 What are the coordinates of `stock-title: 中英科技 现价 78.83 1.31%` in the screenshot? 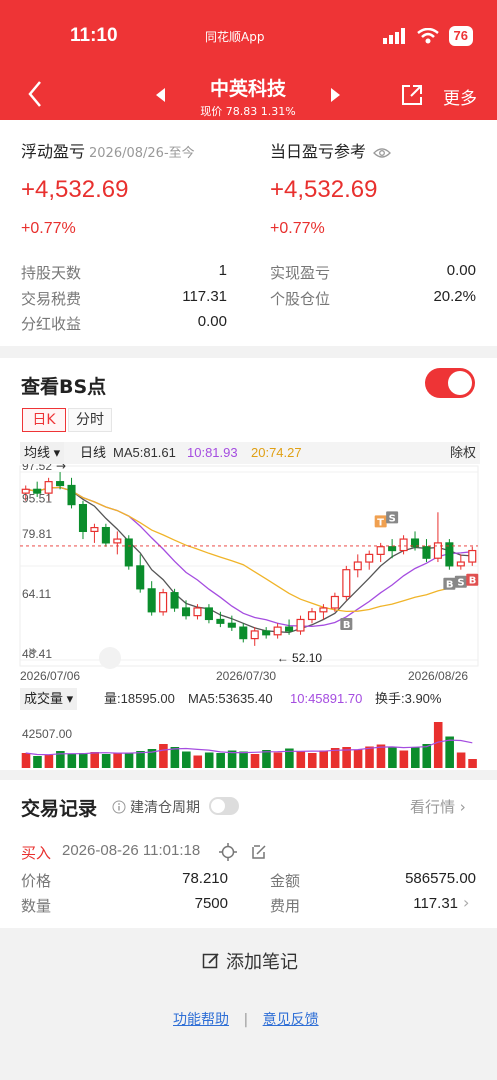 It's located at (248, 96).